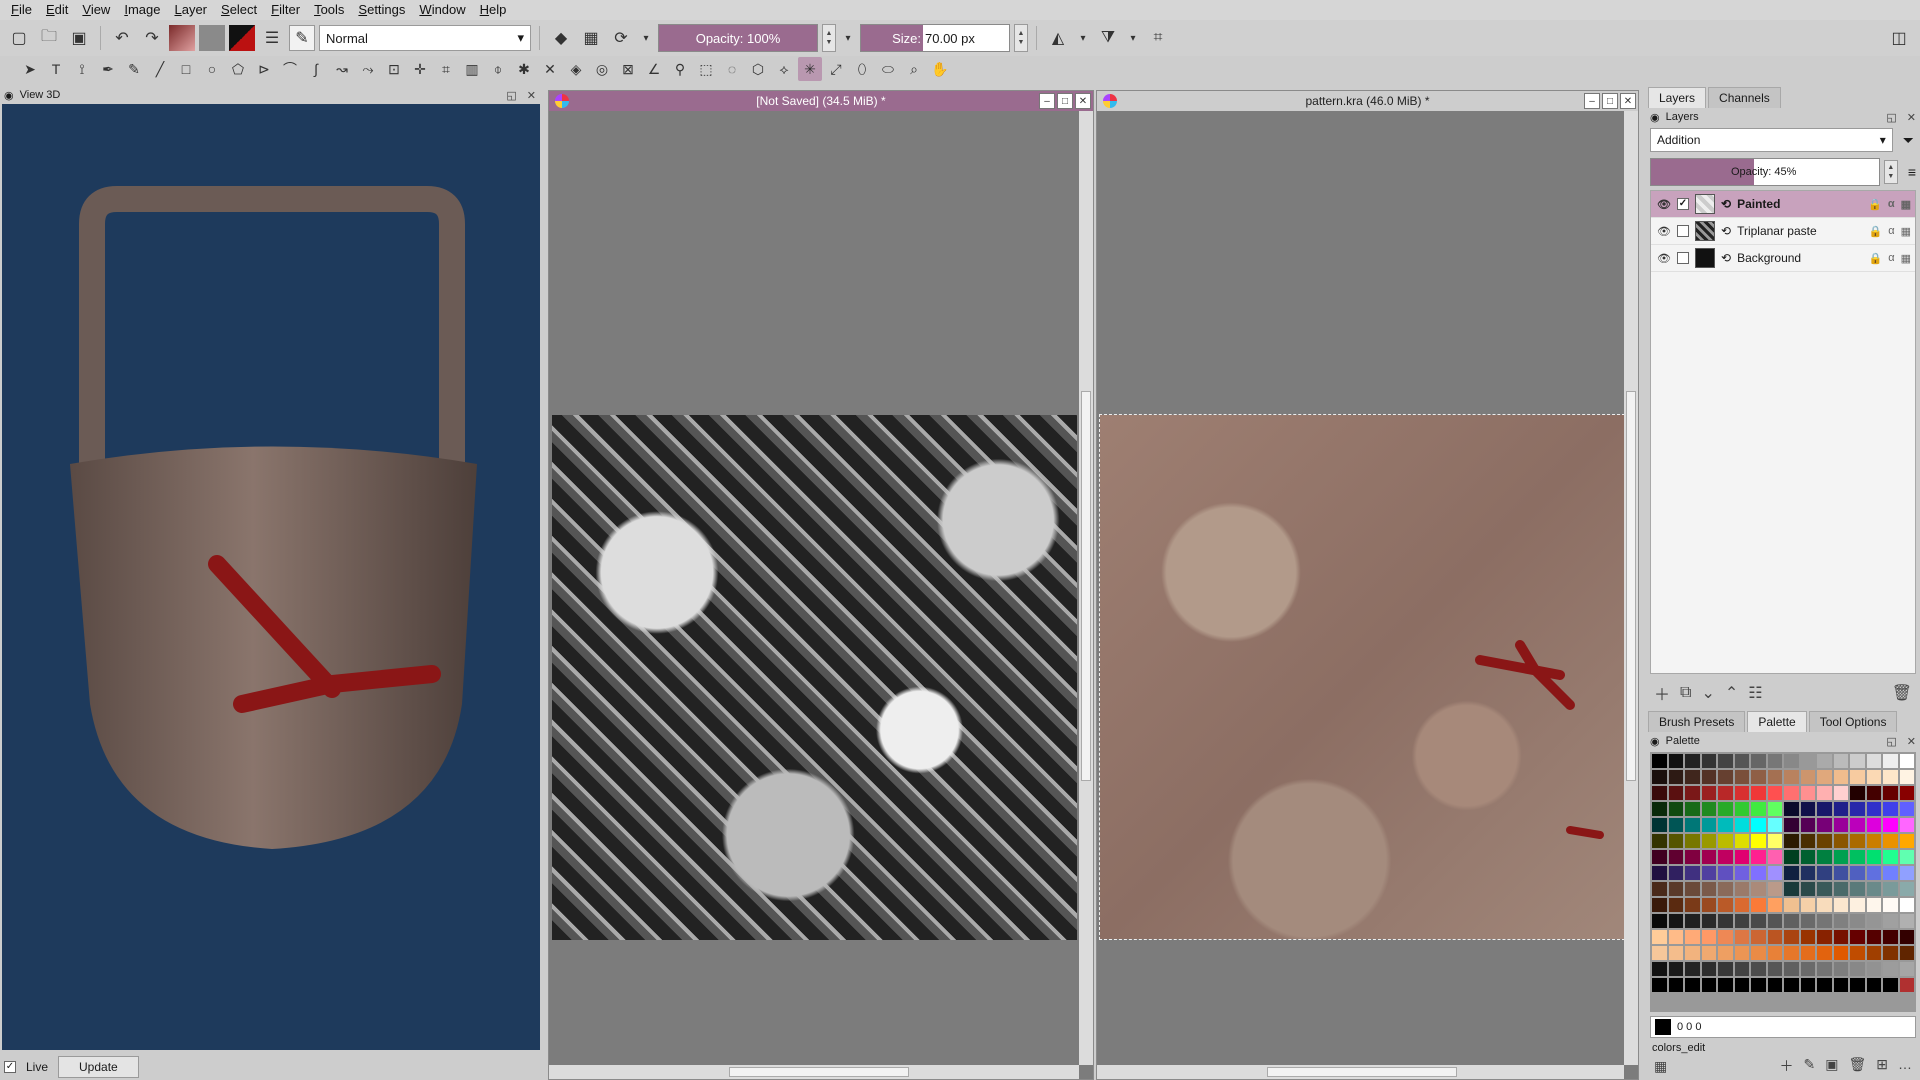  What do you see at coordinates (1891, 231) in the screenshot?
I see `alpha-icon: α` at bounding box center [1891, 231].